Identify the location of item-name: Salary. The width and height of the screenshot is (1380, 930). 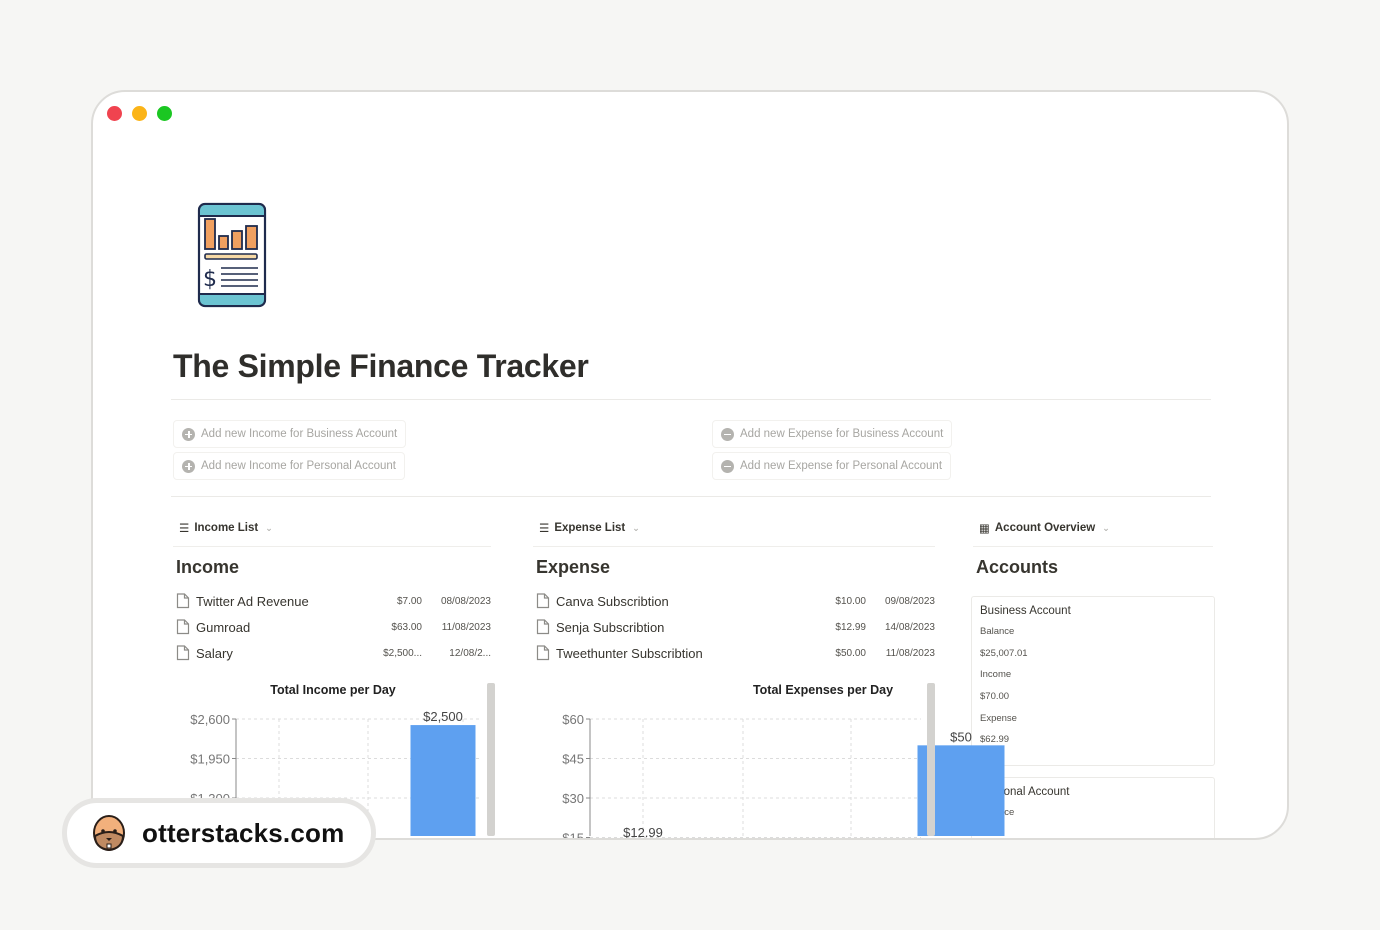
(214, 653).